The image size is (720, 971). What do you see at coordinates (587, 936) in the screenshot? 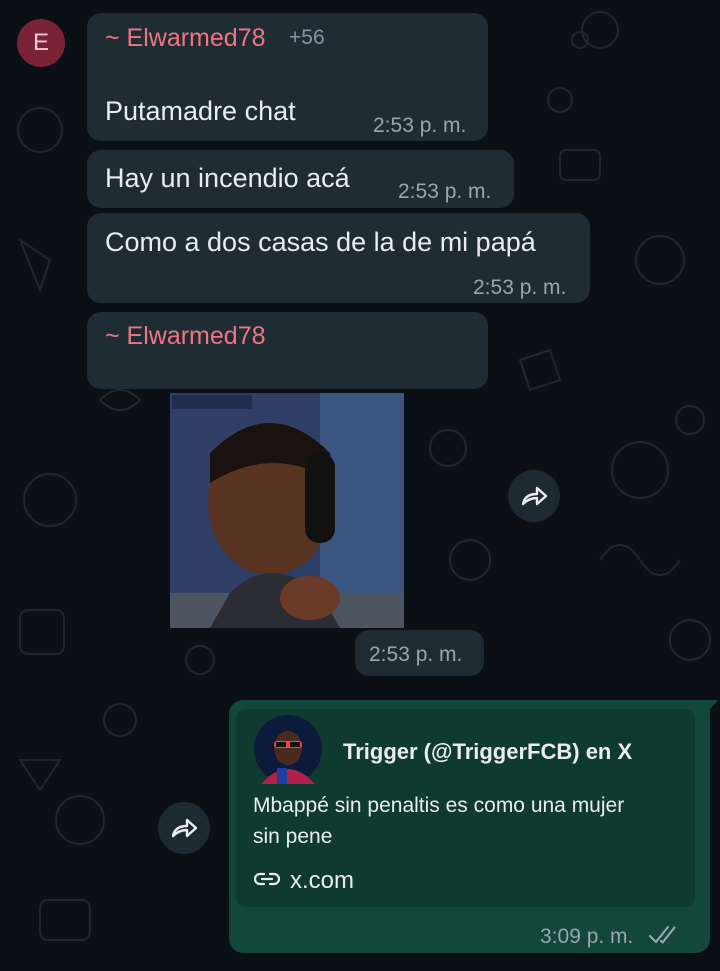
I see `message-time: 3:09 p. m.` at bounding box center [587, 936].